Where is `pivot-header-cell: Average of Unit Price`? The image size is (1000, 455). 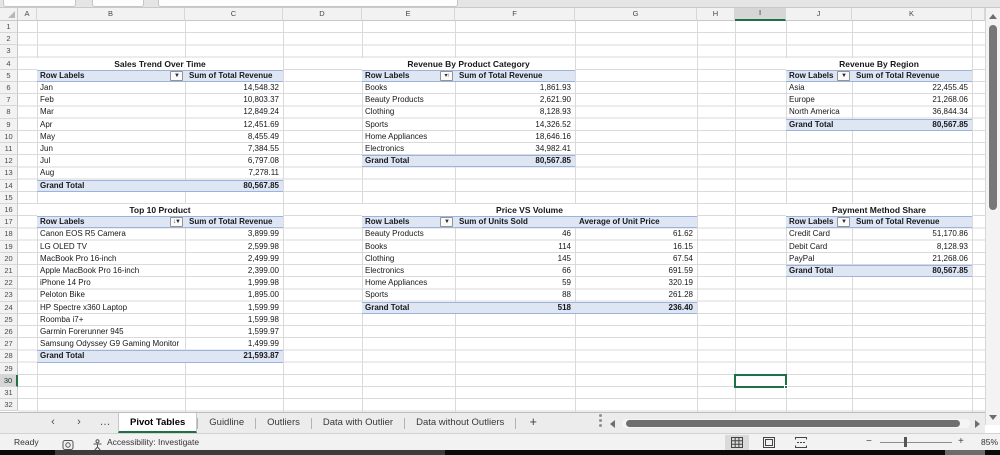 pivot-header-cell: Average of Unit Price is located at coordinates (619, 222).